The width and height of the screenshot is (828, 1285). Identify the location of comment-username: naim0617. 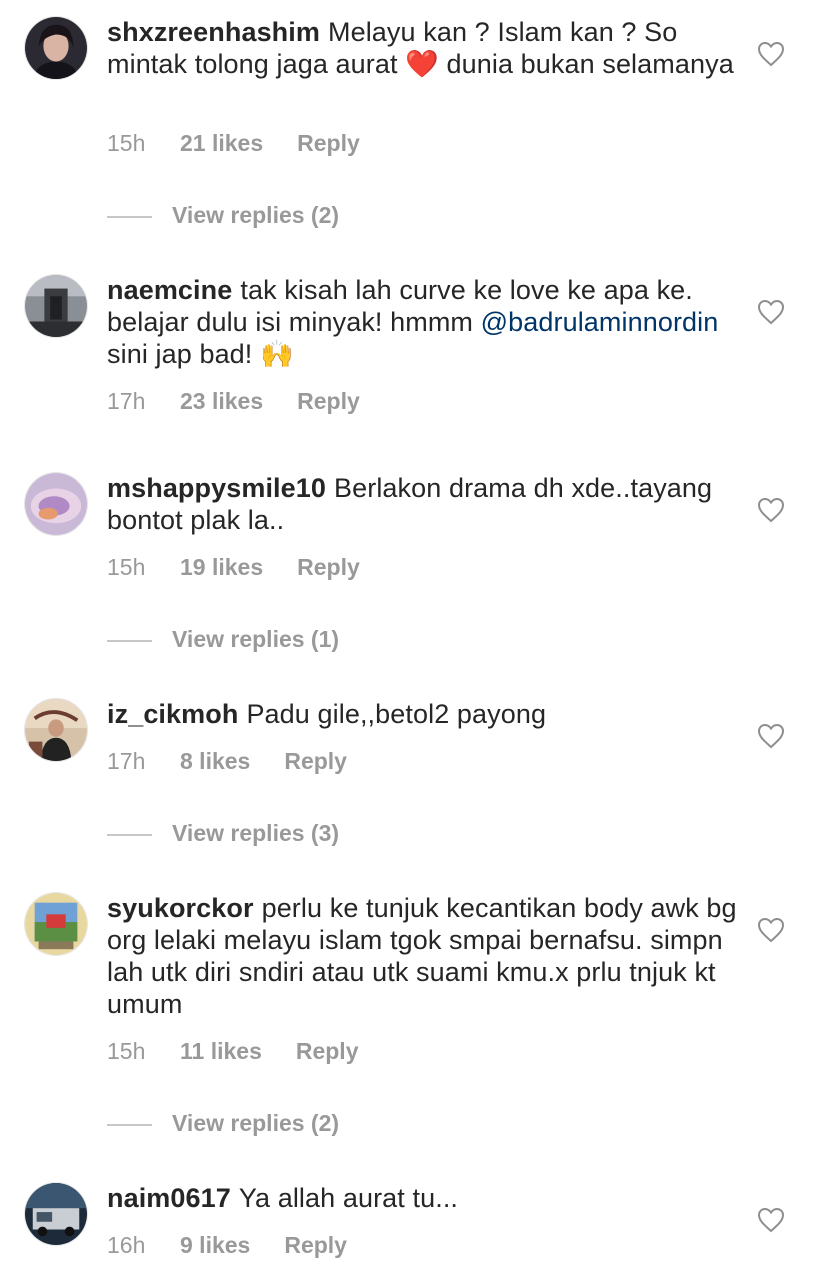
(169, 1198).